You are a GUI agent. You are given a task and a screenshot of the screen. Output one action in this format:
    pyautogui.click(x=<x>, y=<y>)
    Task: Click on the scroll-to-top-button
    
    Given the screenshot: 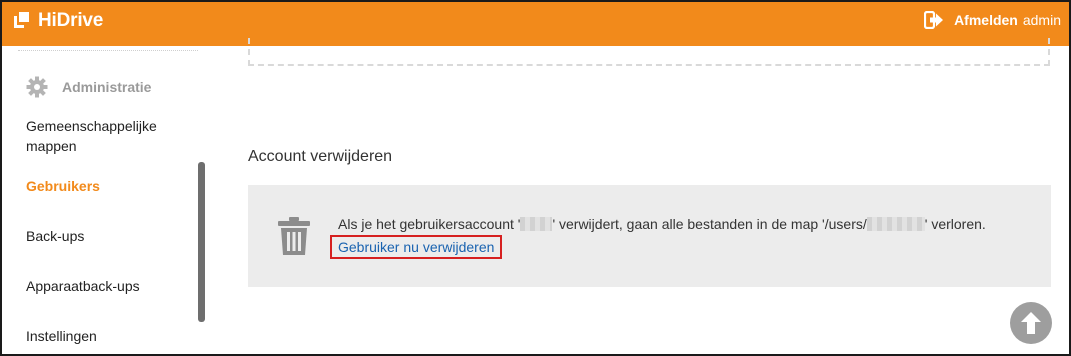 What is the action you would take?
    pyautogui.click(x=1031, y=323)
    